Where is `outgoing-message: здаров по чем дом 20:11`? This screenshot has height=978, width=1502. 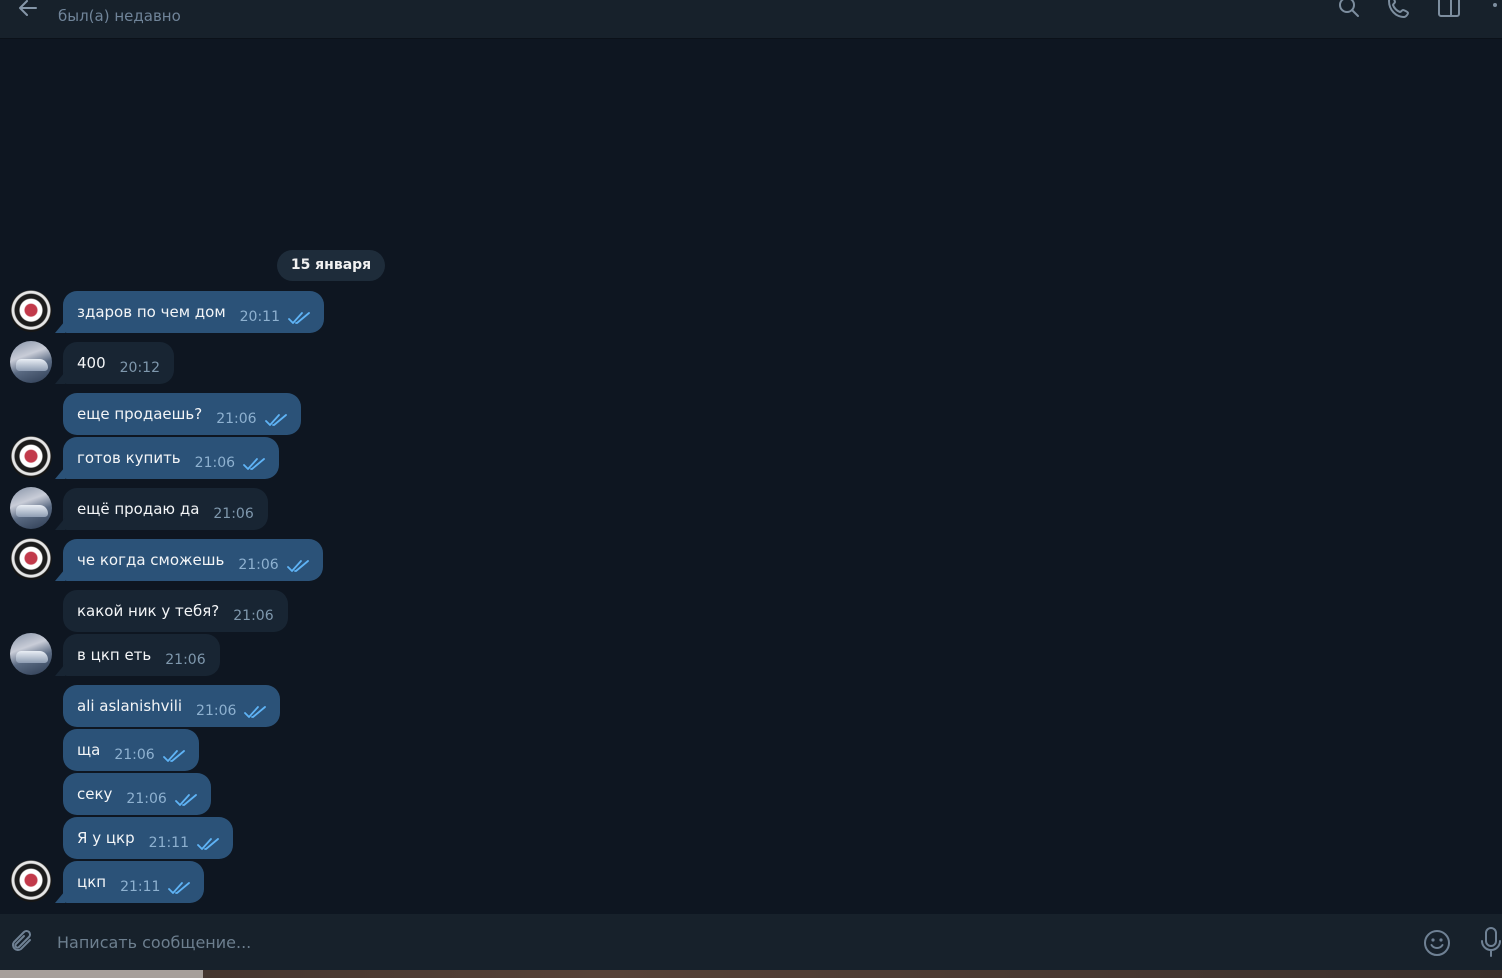 outgoing-message: здаров по чем дом 20:11 is located at coordinates (193, 312).